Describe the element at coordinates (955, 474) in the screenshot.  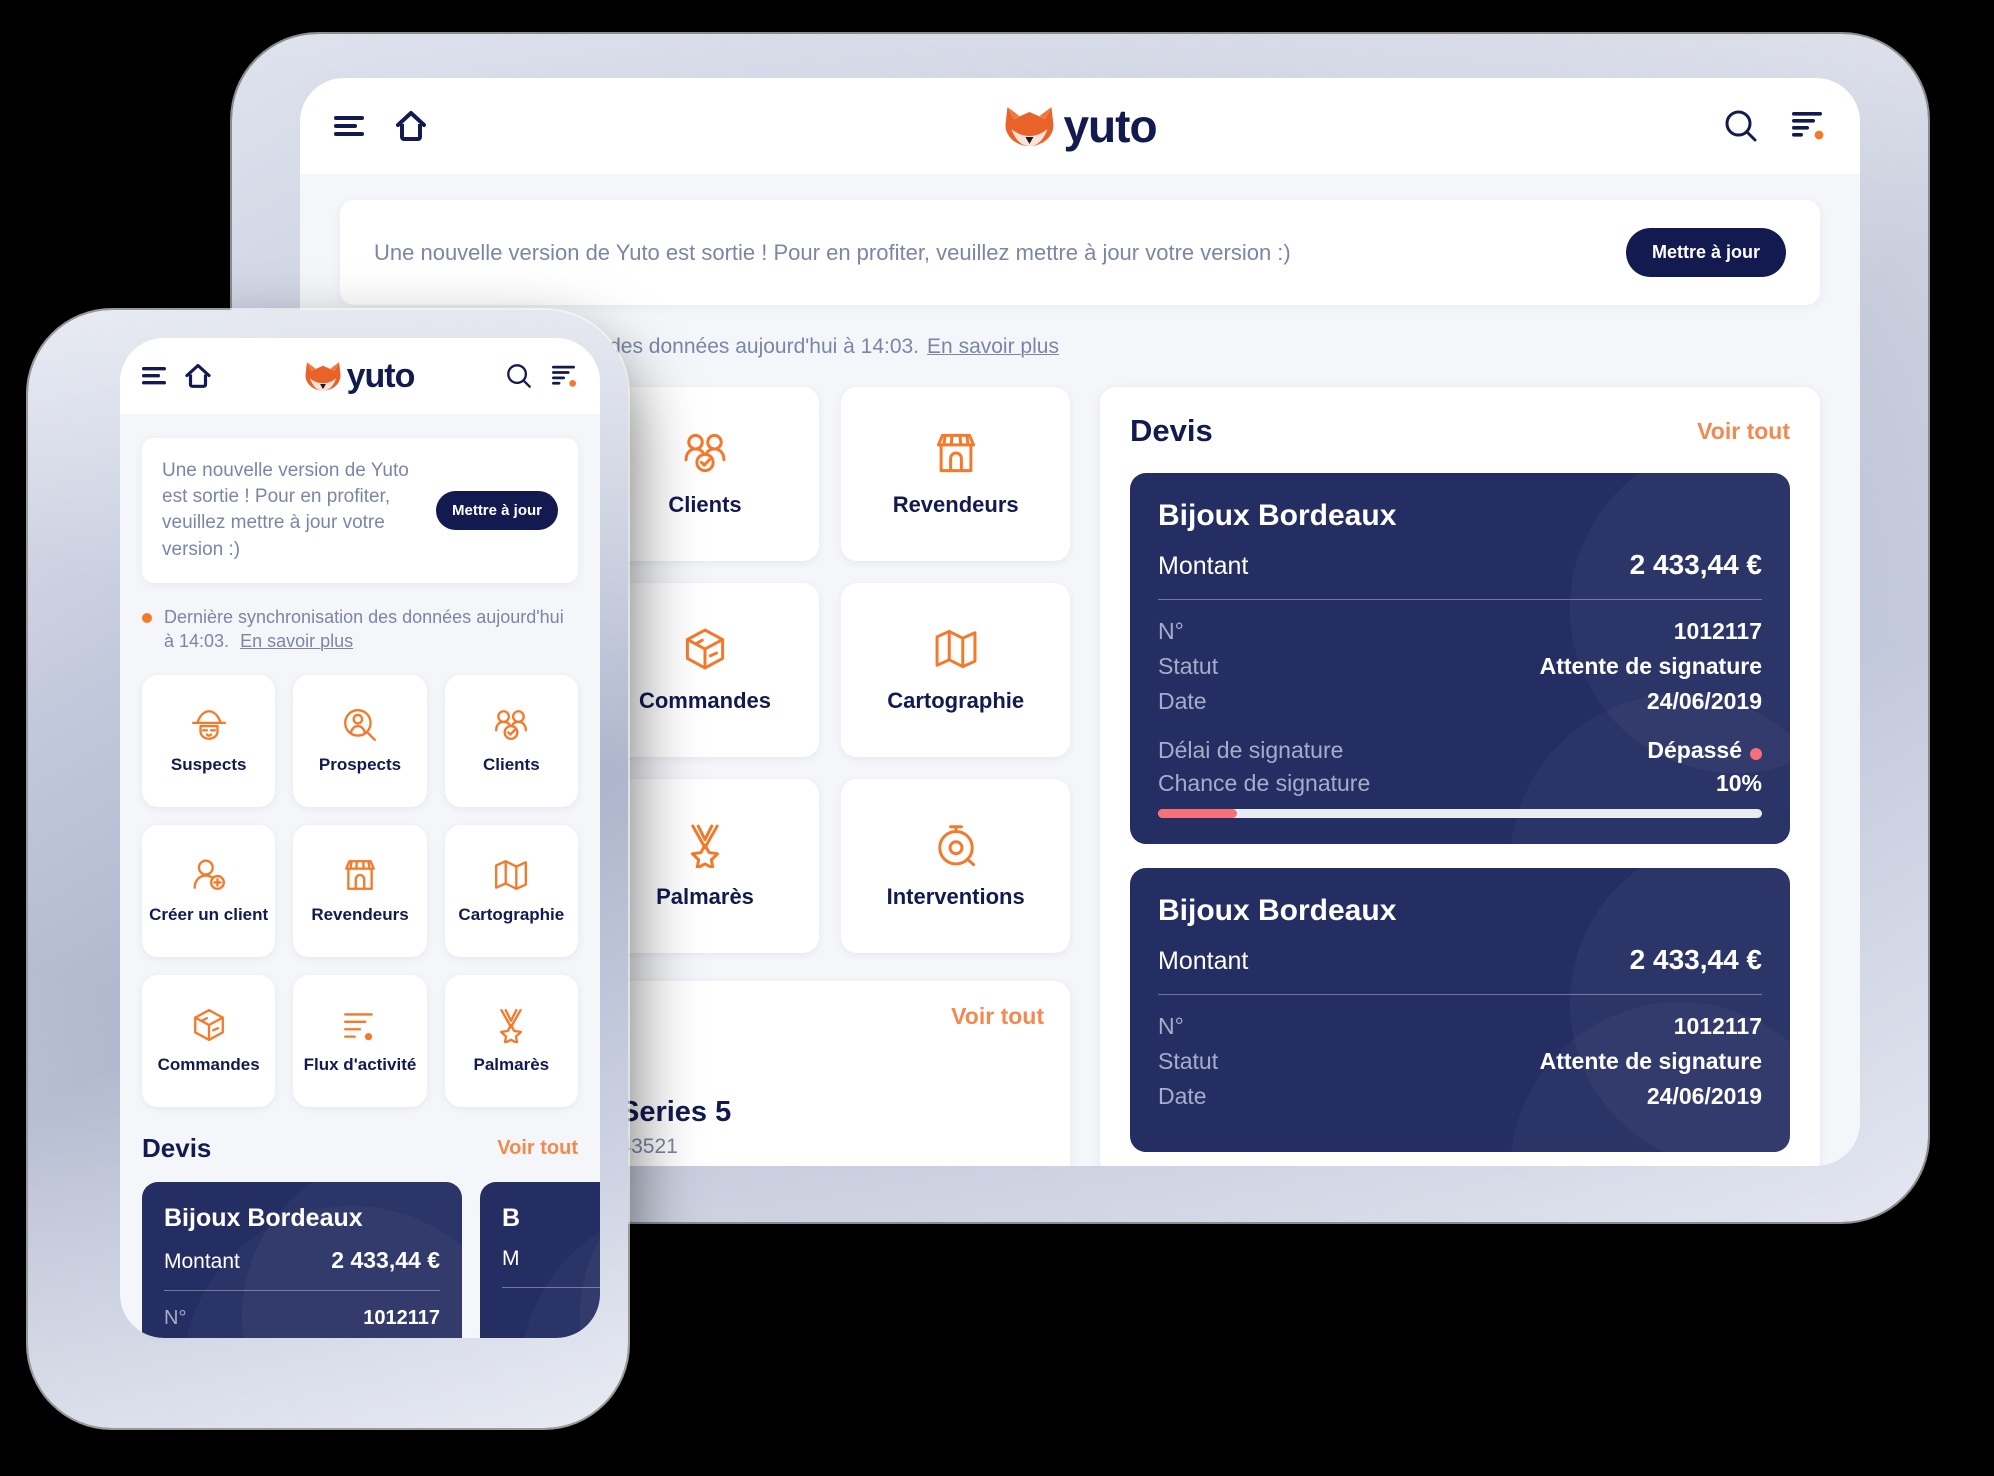
I see `tablet-tile-revendeurs: Revendeurs` at that location.